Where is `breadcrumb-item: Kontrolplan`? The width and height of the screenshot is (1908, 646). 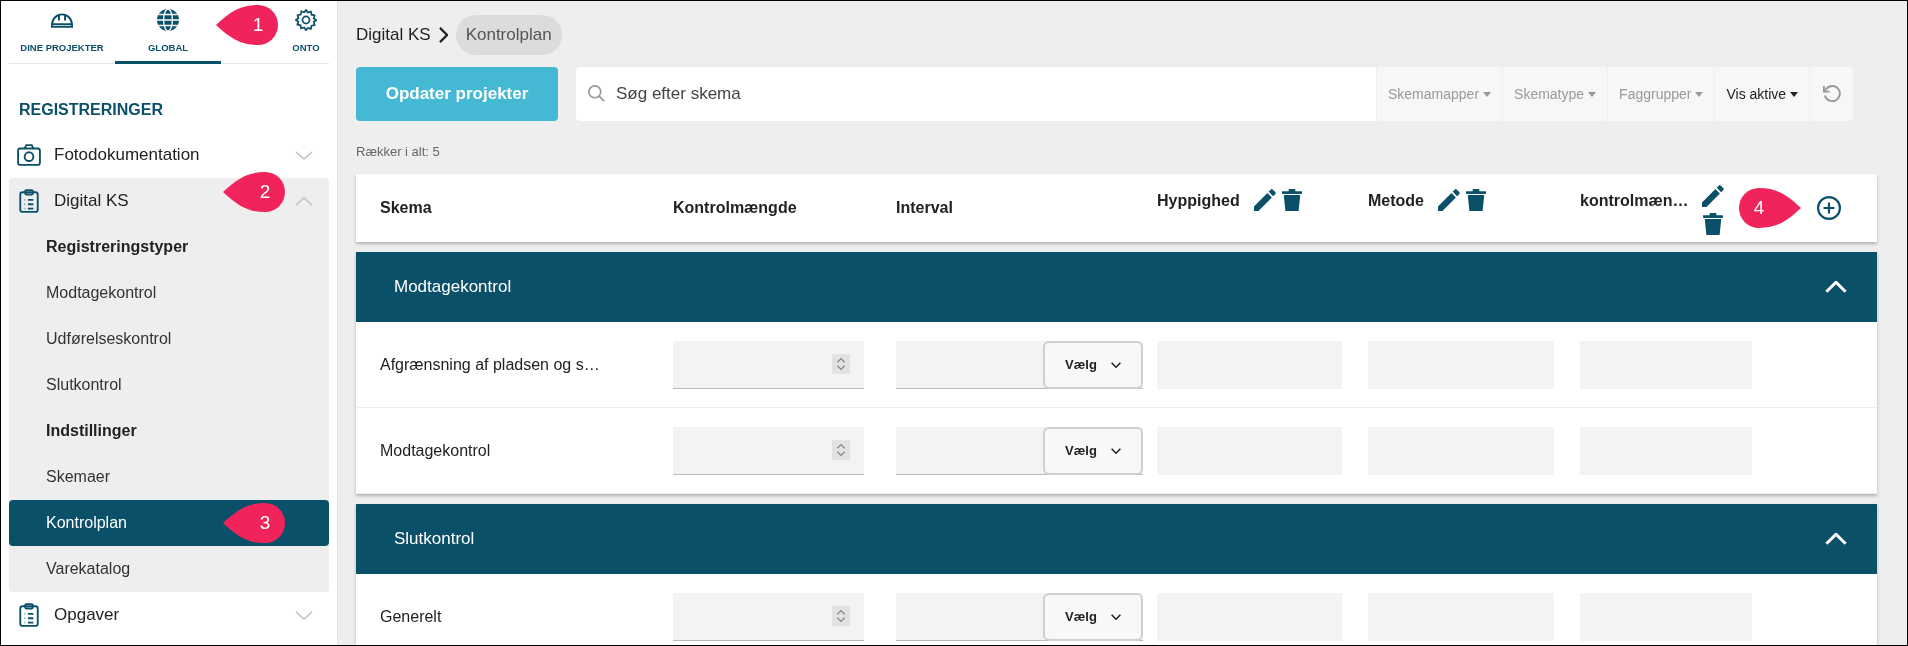 breadcrumb-item: Kontrolplan is located at coordinates (508, 35).